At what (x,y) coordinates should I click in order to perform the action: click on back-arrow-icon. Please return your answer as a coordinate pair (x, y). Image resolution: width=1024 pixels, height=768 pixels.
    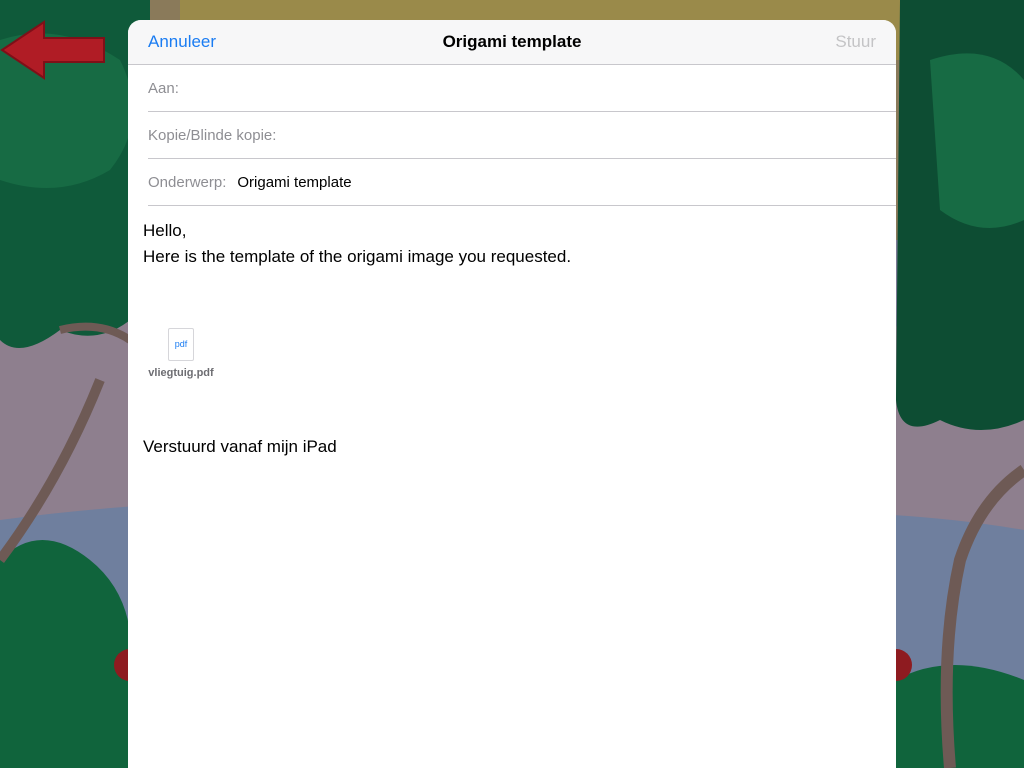
    Looking at the image, I should click on (53, 50).